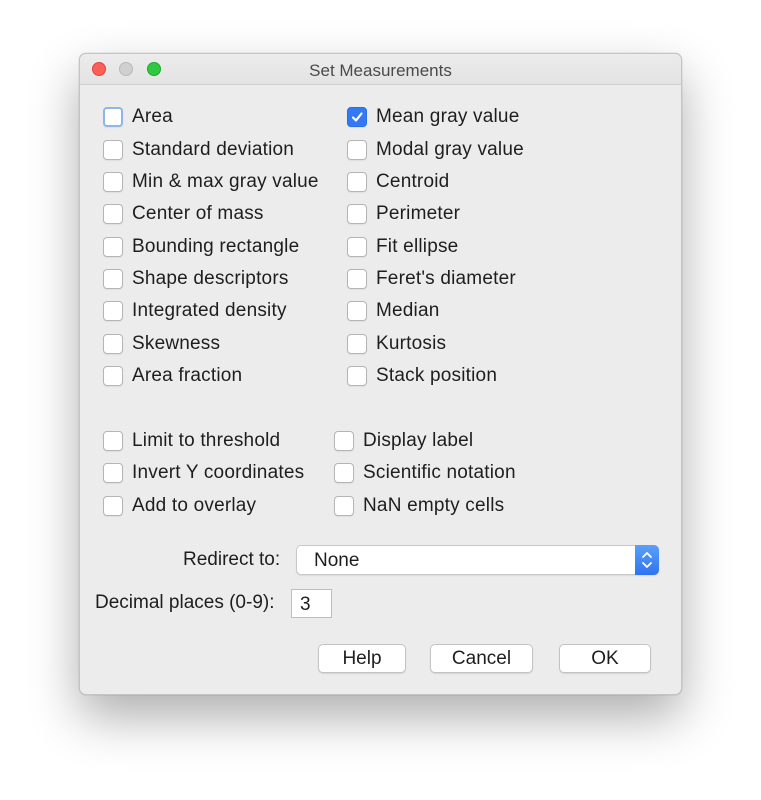  What do you see at coordinates (417, 246) in the screenshot?
I see `fit-ellipse-label: Fit ellipse` at bounding box center [417, 246].